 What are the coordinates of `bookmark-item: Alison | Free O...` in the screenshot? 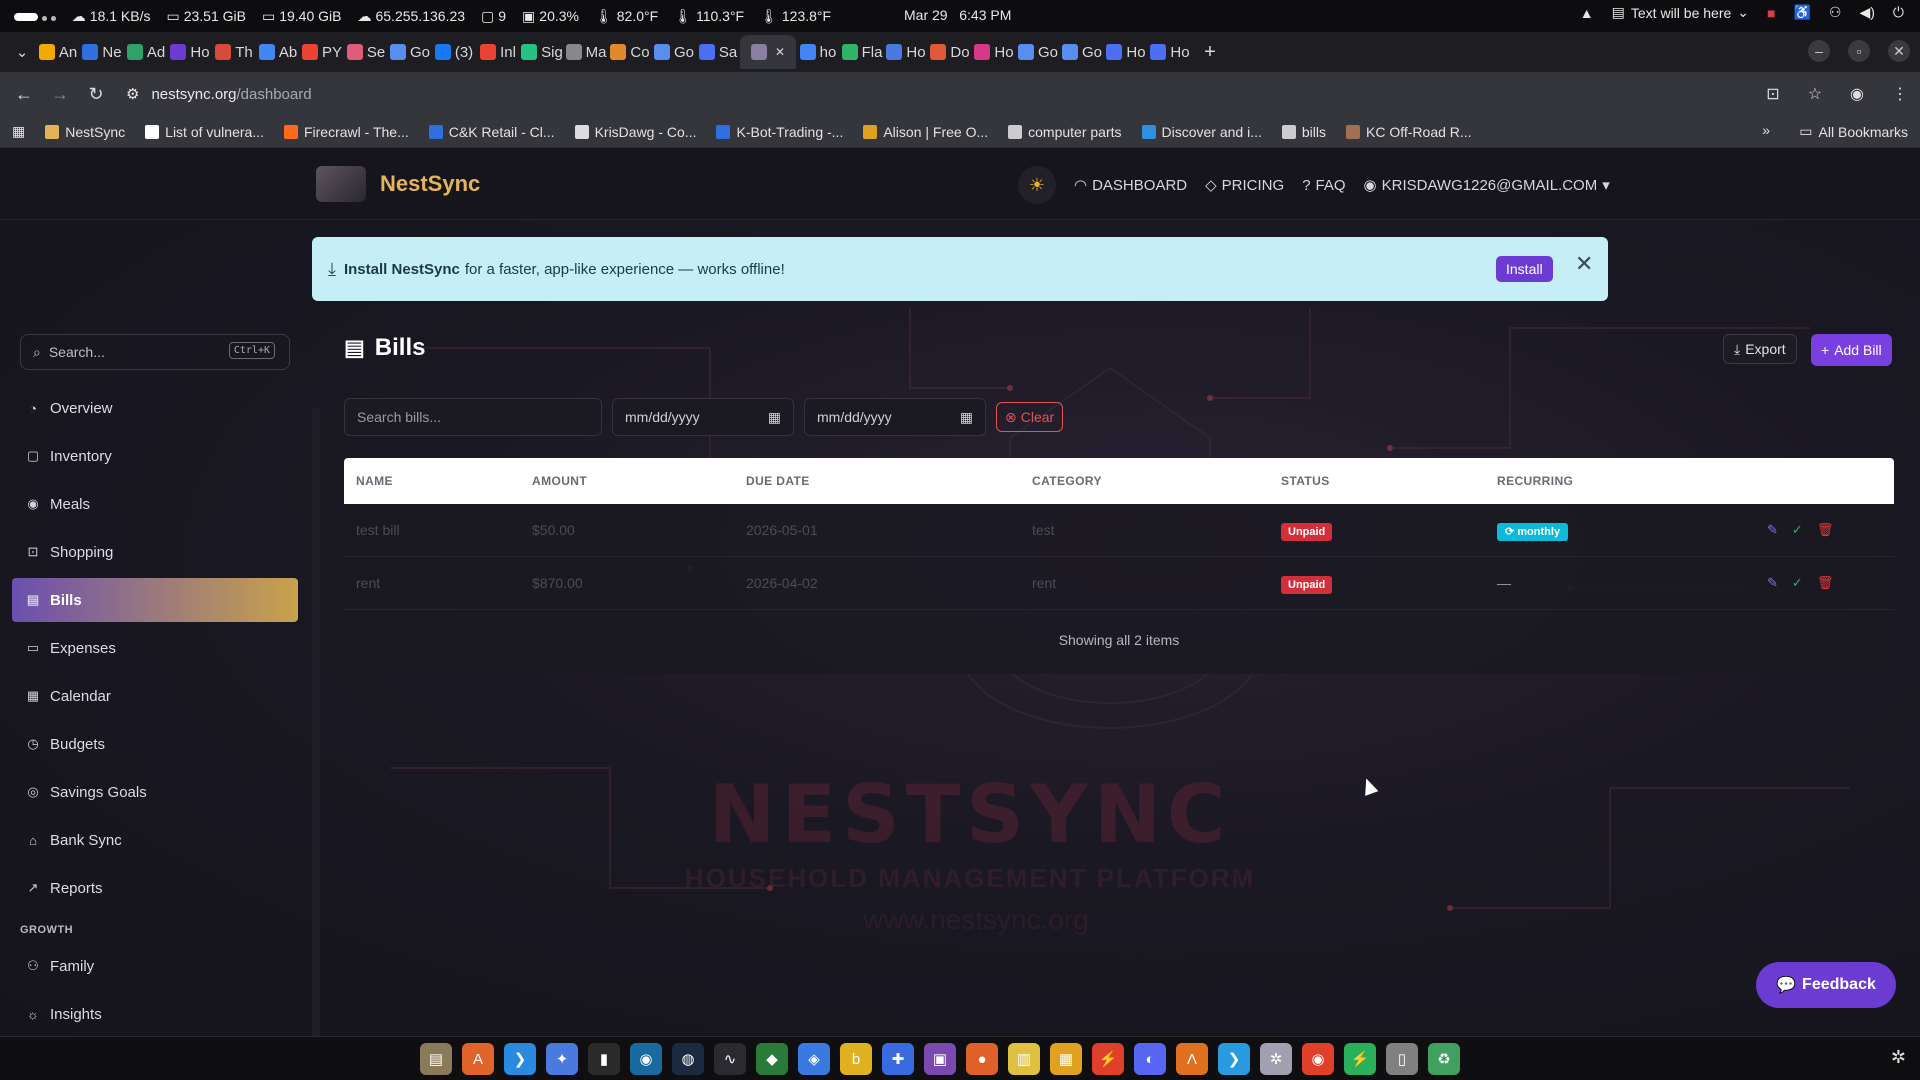 It's located at (925, 132).